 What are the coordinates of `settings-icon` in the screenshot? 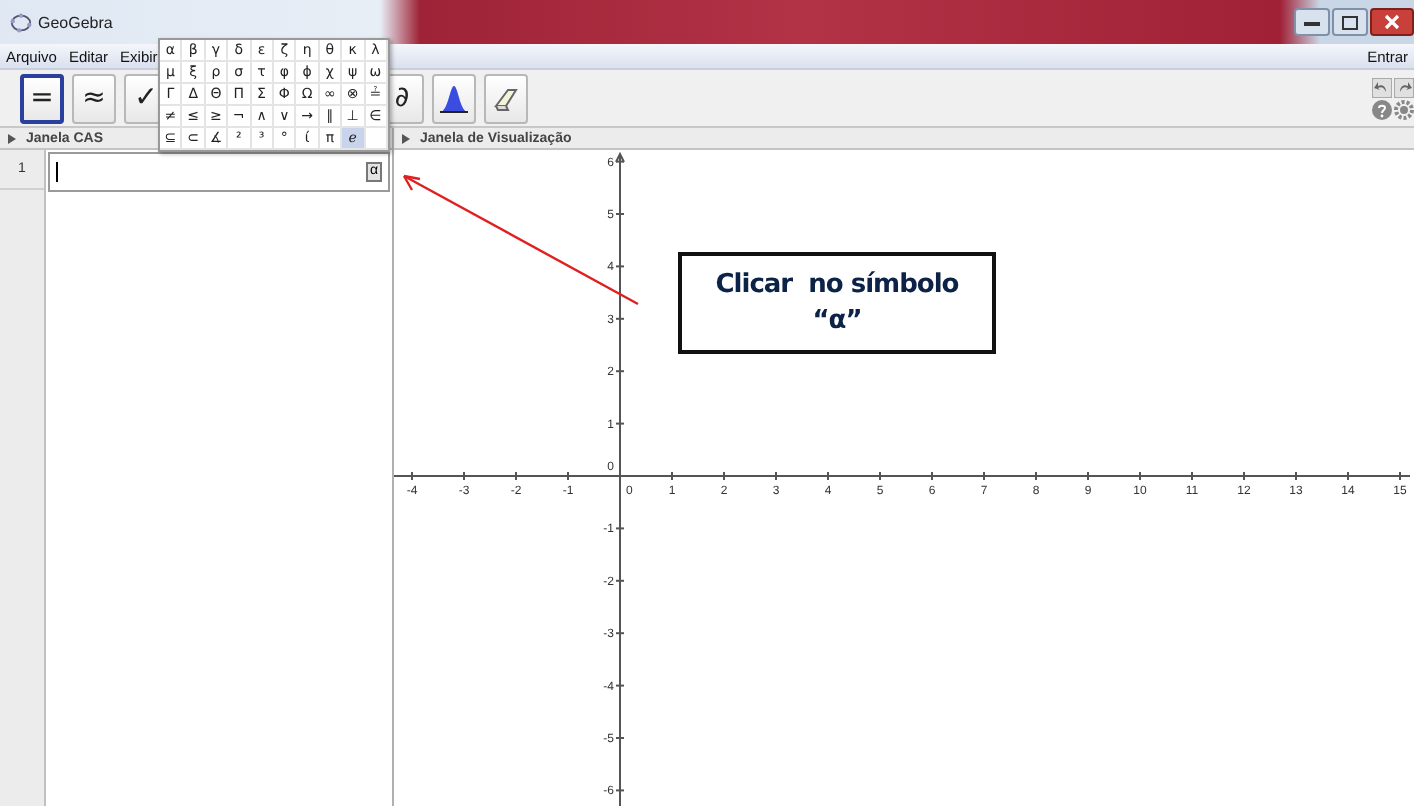 It's located at (1404, 109).